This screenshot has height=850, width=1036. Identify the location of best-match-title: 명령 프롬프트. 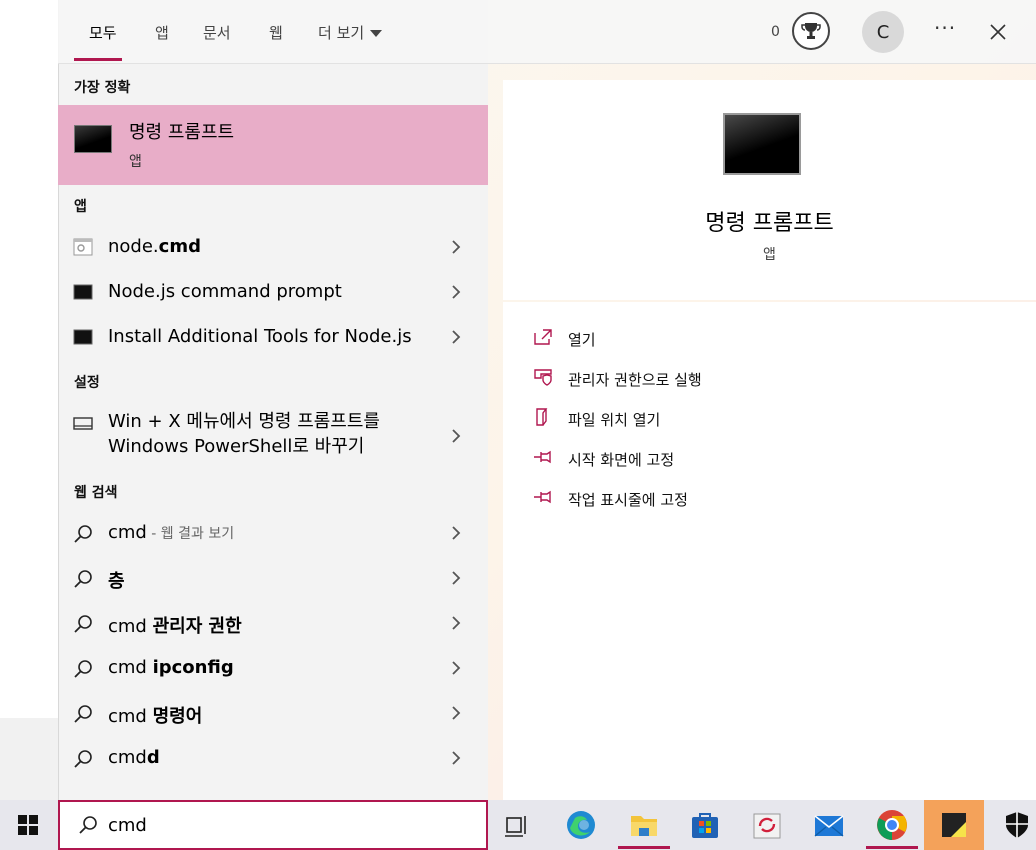
(182, 132).